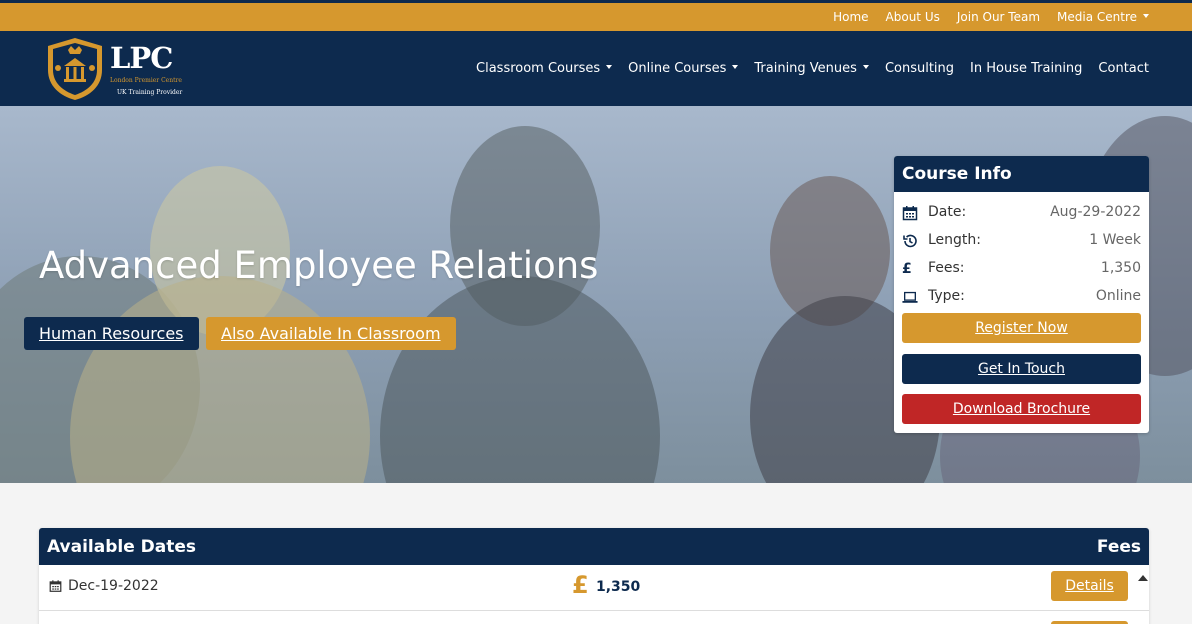  I want to click on get-in-touch-button: Get In Touch, so click(1021, 369).